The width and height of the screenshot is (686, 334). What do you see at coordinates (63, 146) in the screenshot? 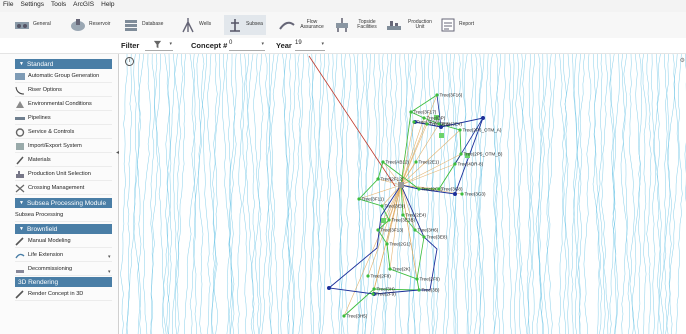
I see `item-import-export-system: Import/Export System` at bounding box center [63, 146].